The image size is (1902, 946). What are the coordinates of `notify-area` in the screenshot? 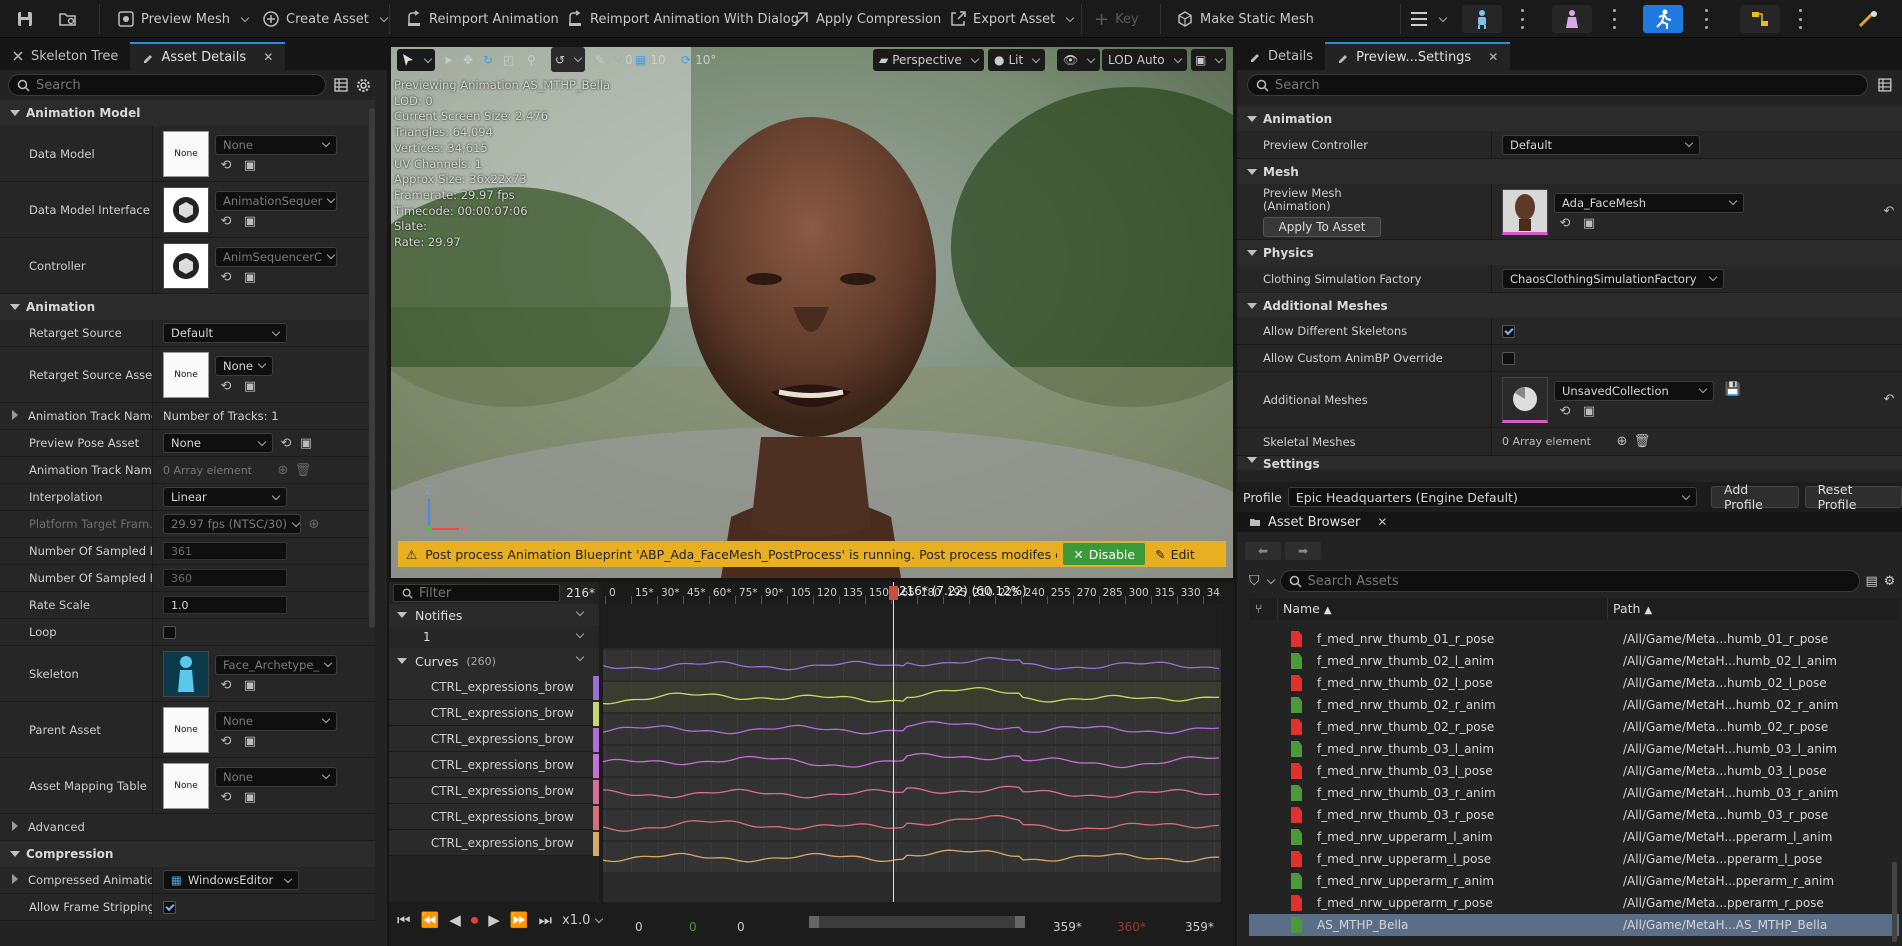 It's located at (912, 626).